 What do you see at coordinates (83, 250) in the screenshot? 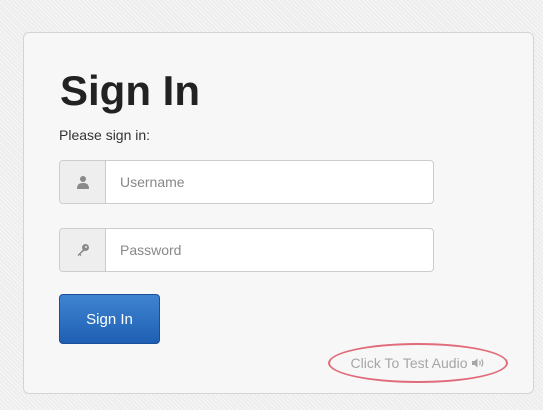
I see `key-icon` at bounding box center [83, 250].